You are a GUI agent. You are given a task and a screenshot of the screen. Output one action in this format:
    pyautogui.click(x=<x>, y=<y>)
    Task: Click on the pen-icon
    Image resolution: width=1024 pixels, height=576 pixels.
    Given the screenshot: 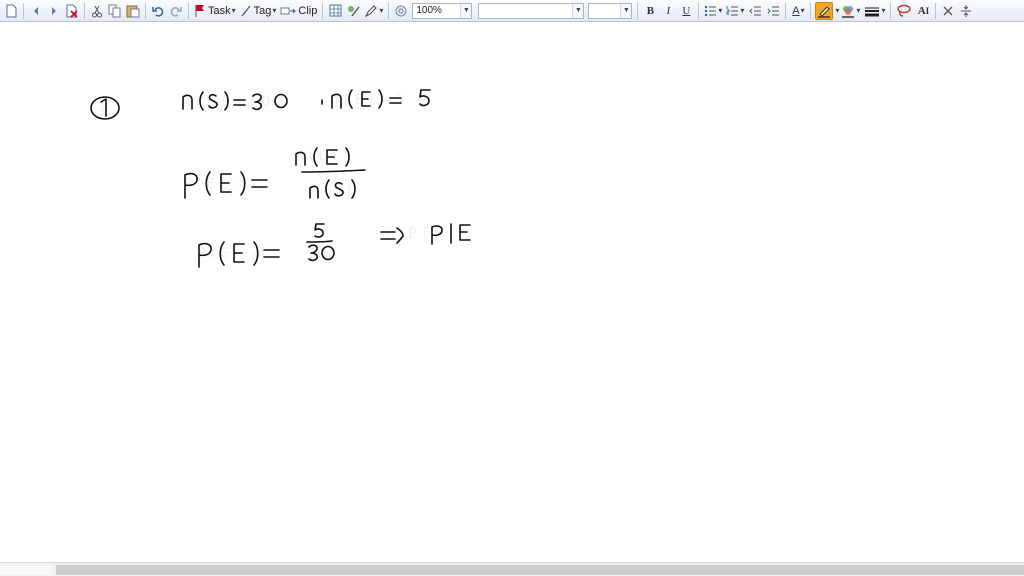 What is the action you would take?
    pyautogui.click(x=371, y=11)
    